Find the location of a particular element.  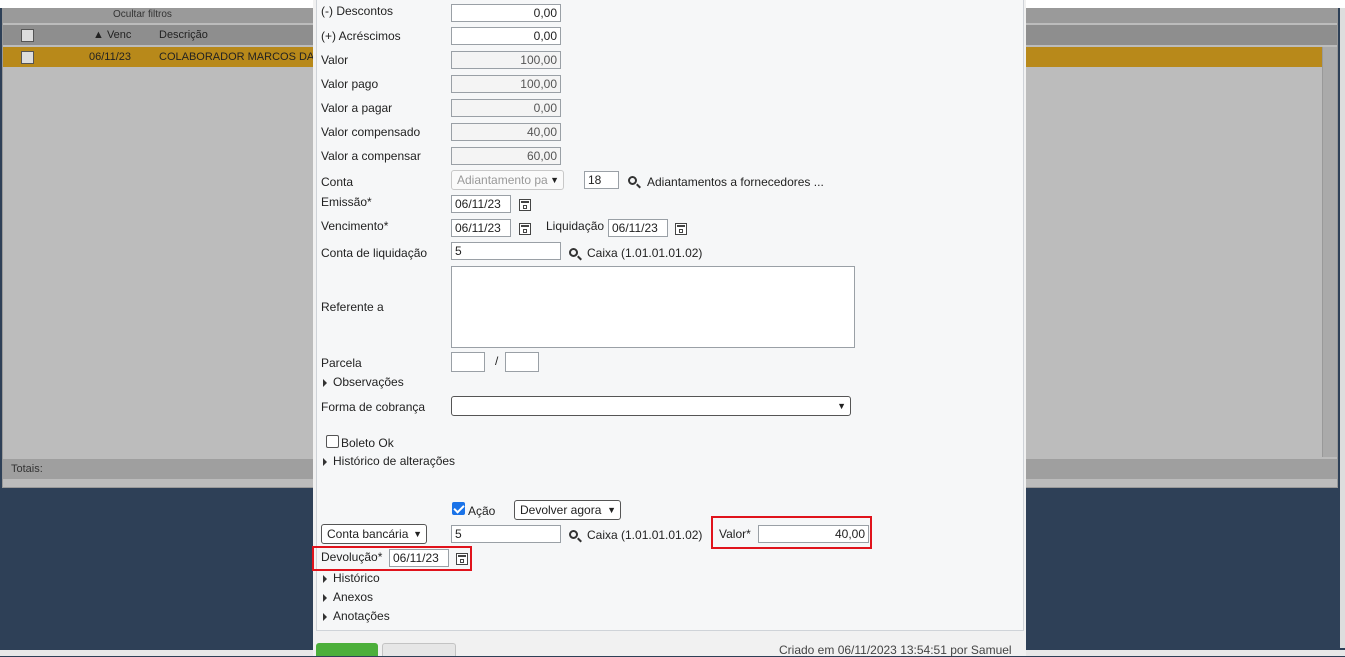

historico-alteracoes-toggle: Histórico de alterações is located at coordinates (389, 461).